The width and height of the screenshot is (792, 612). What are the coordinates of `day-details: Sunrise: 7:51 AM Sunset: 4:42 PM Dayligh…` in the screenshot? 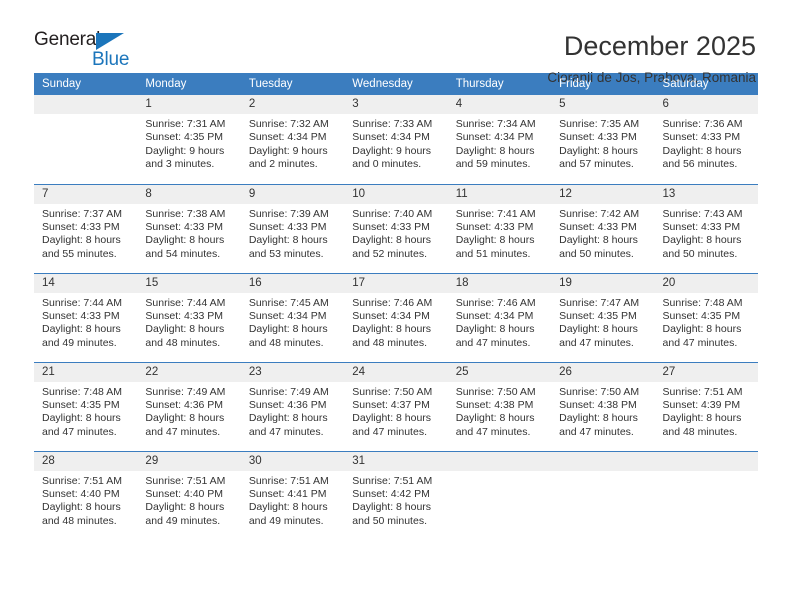 It's located at (395, 500).